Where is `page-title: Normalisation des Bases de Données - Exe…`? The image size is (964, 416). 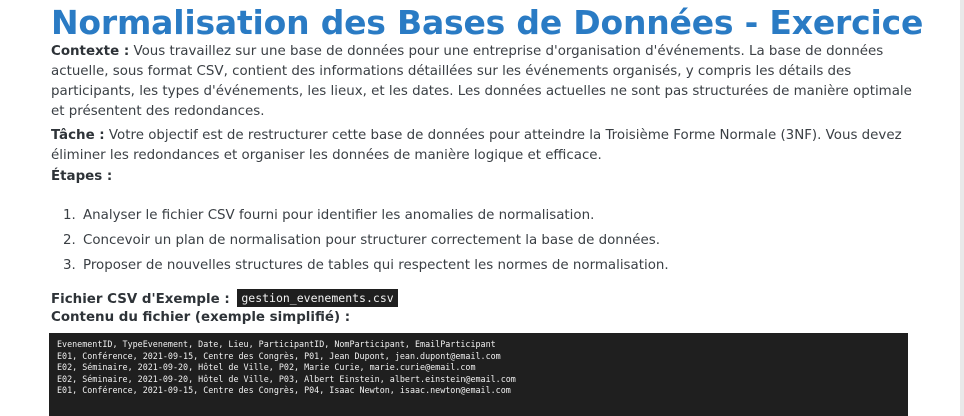 page-title: Normalisation des Bases de Données - Exe… is located at coordinates (487, 22).